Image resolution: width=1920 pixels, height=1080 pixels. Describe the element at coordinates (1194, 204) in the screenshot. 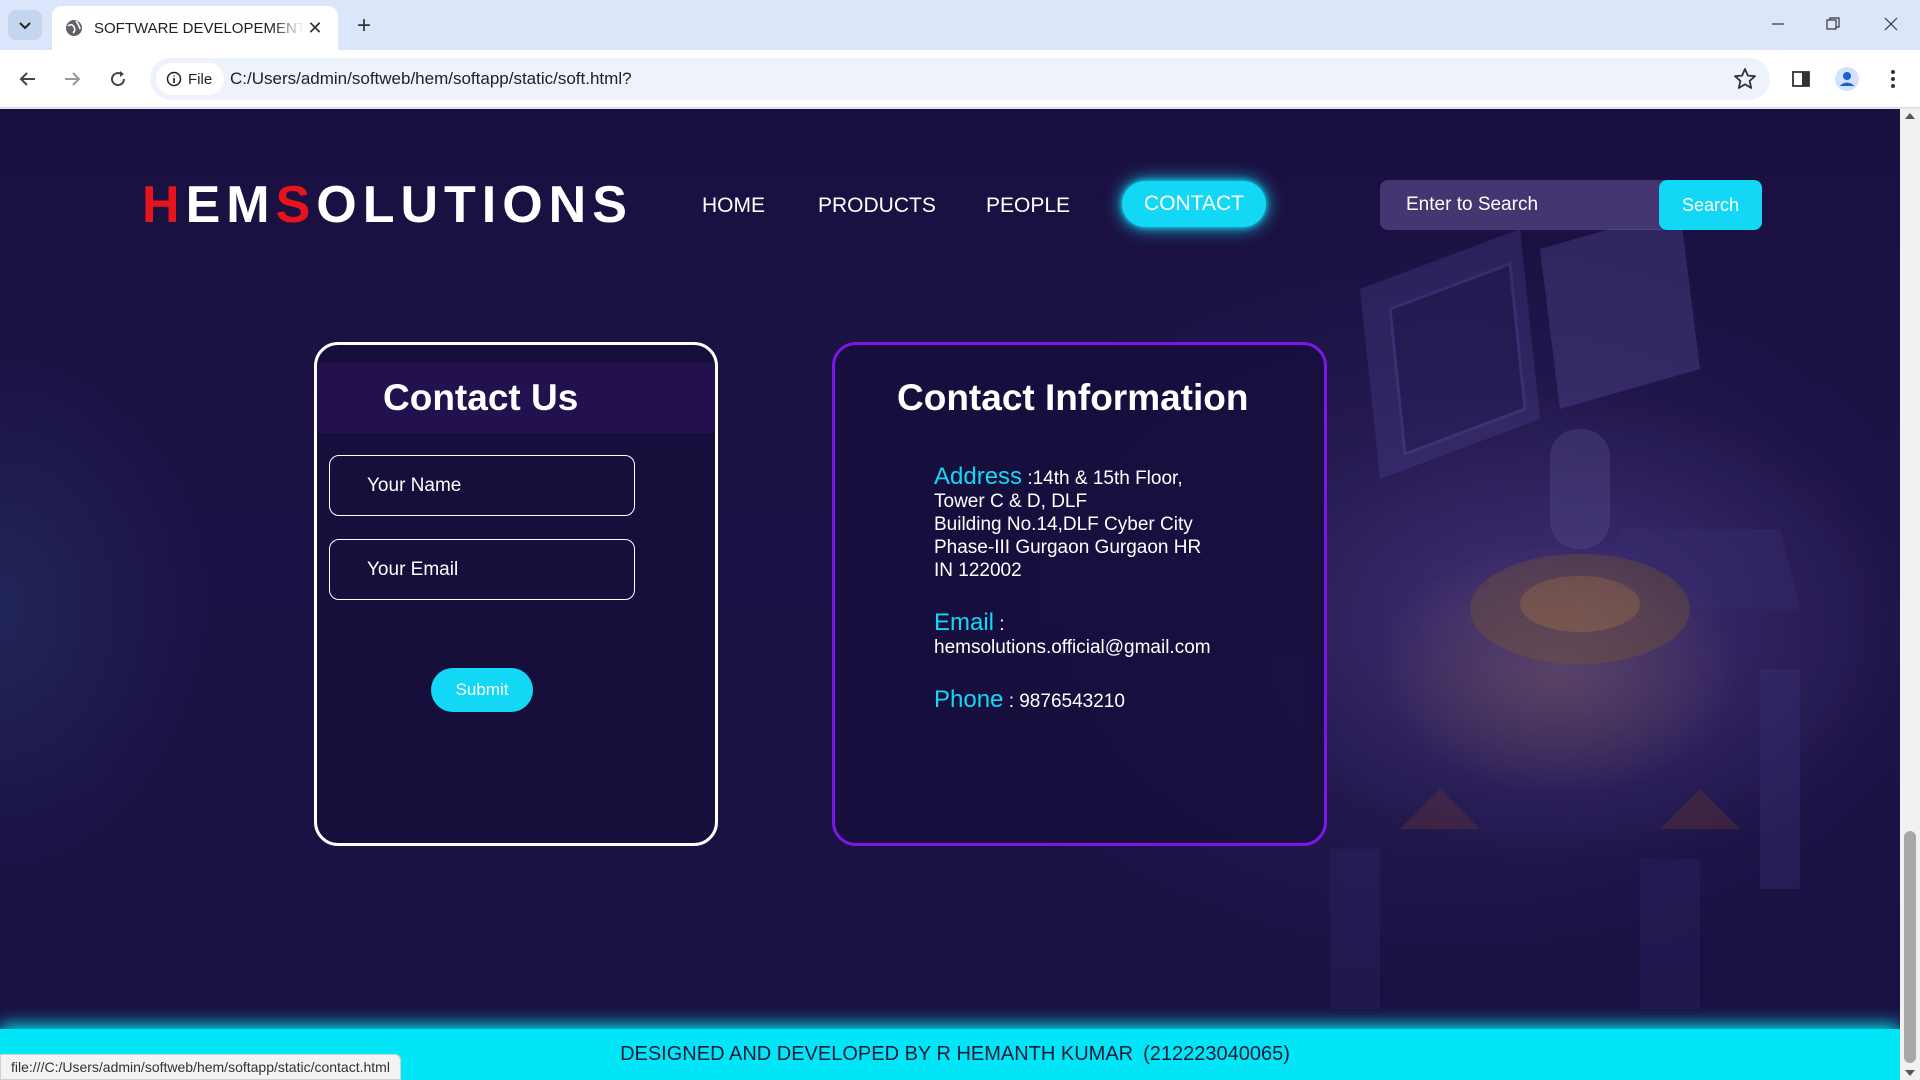

I see `nav-contact: CONTACT` at that location.